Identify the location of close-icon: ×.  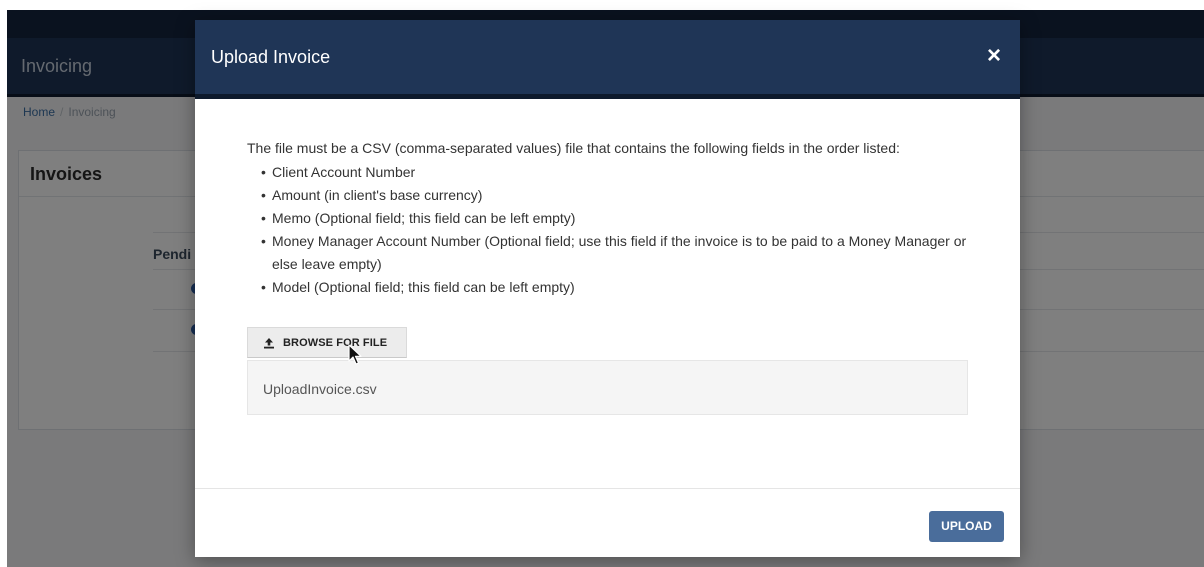
(994, 56).